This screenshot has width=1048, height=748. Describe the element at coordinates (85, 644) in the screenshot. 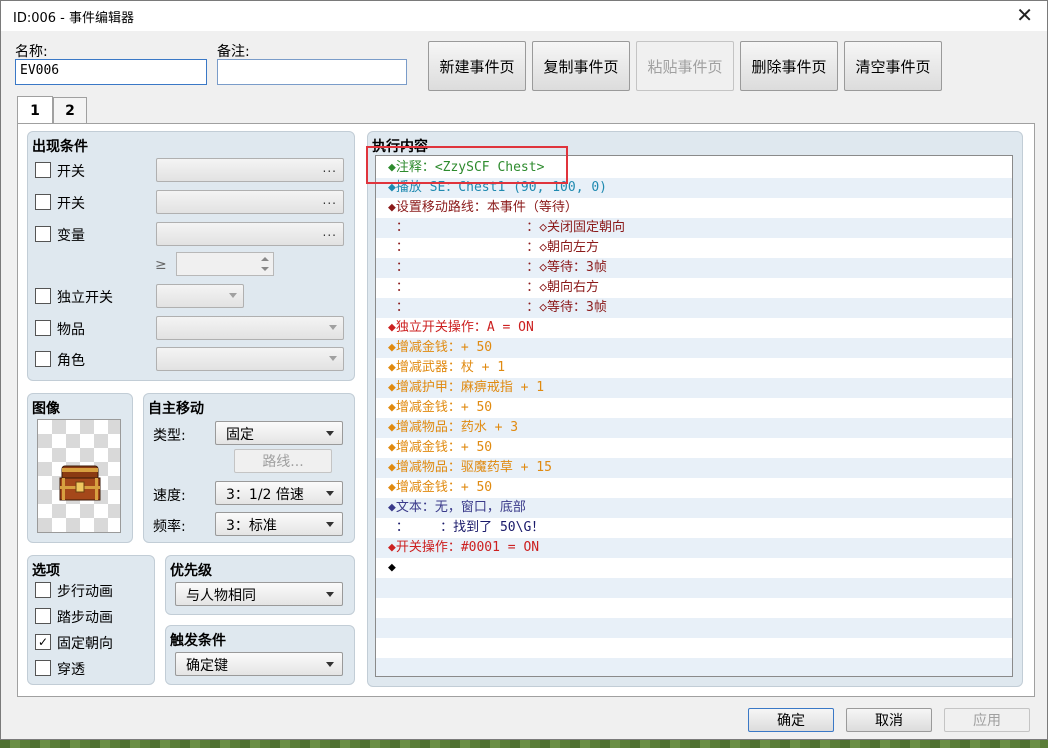

I see `direction-fix-label: 固定朝向` at that location.